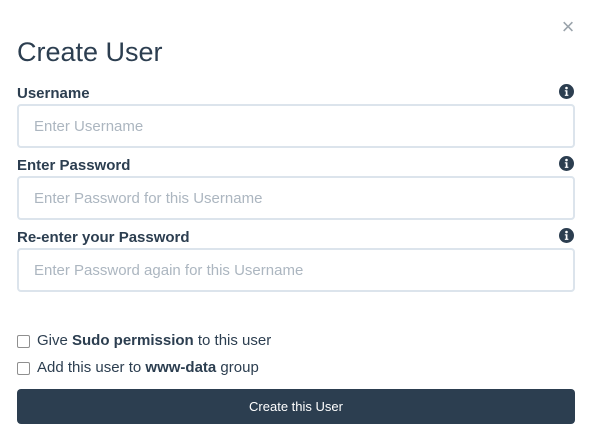  What do you see at coordinates (90, 52) in the screenshot?
I see `modal-title: Create User` at bounding box center [90, 52].